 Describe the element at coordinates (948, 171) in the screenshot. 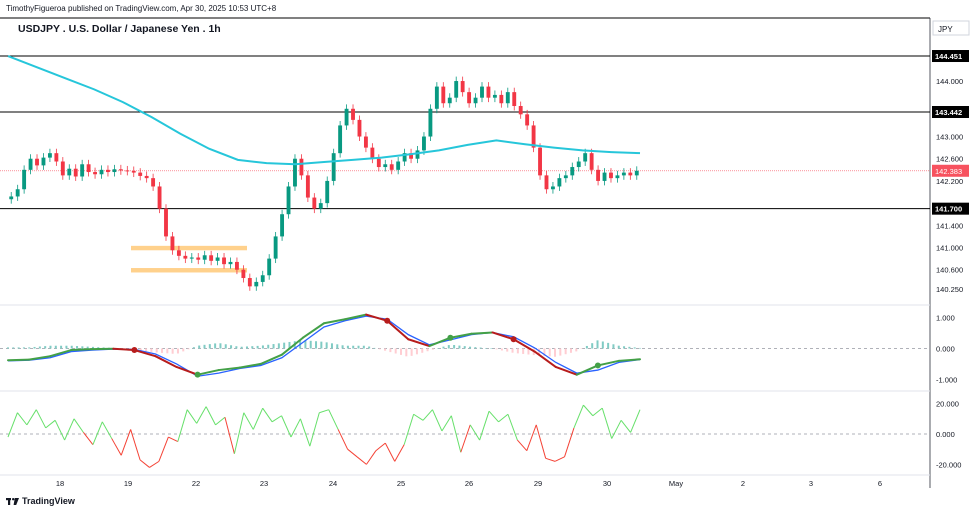

I see `last-price-label: 142.383` at that location.